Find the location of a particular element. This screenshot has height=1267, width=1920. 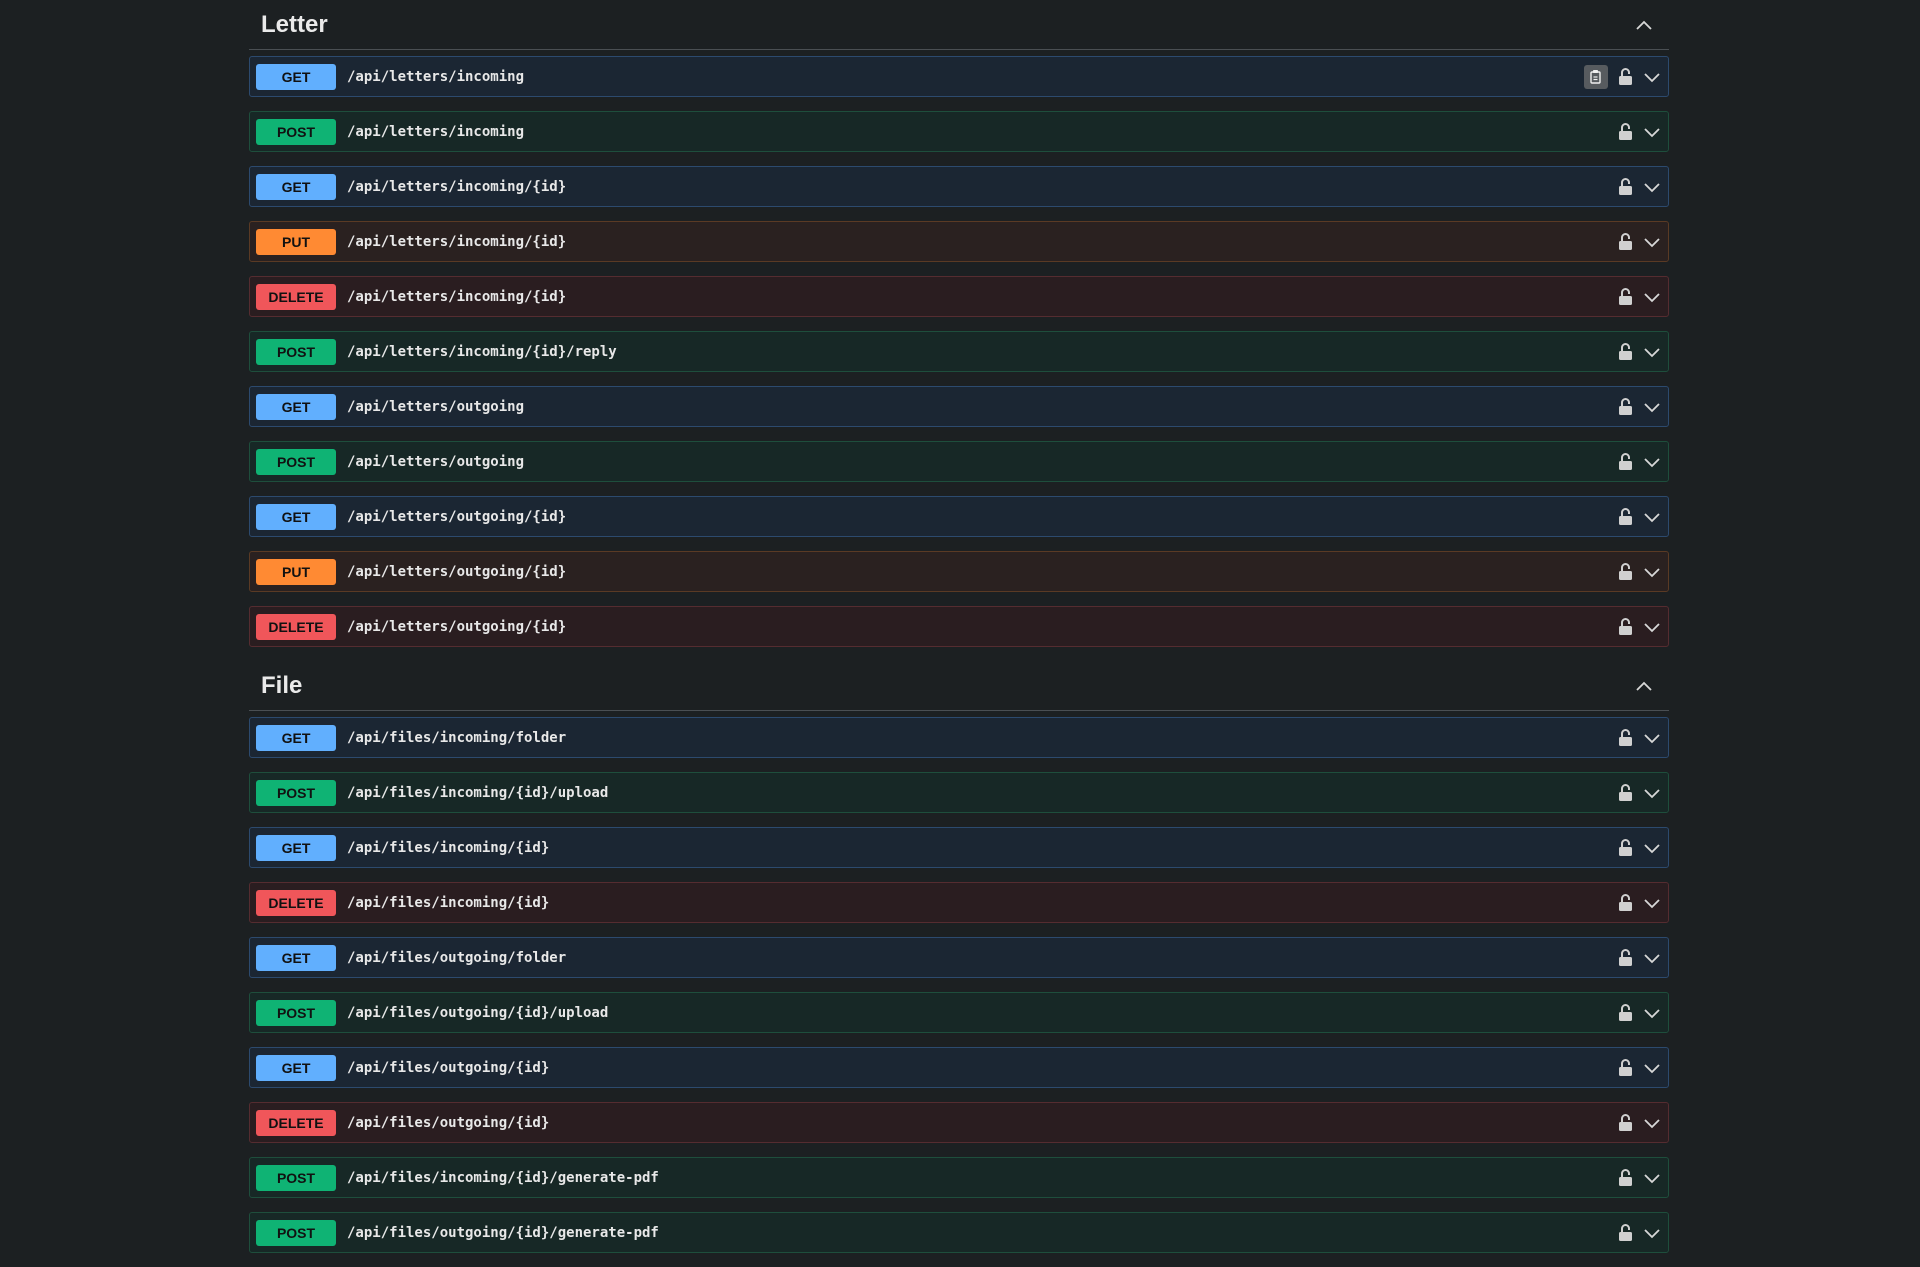

tag-header: Letter is located at coordinates (959, 25).